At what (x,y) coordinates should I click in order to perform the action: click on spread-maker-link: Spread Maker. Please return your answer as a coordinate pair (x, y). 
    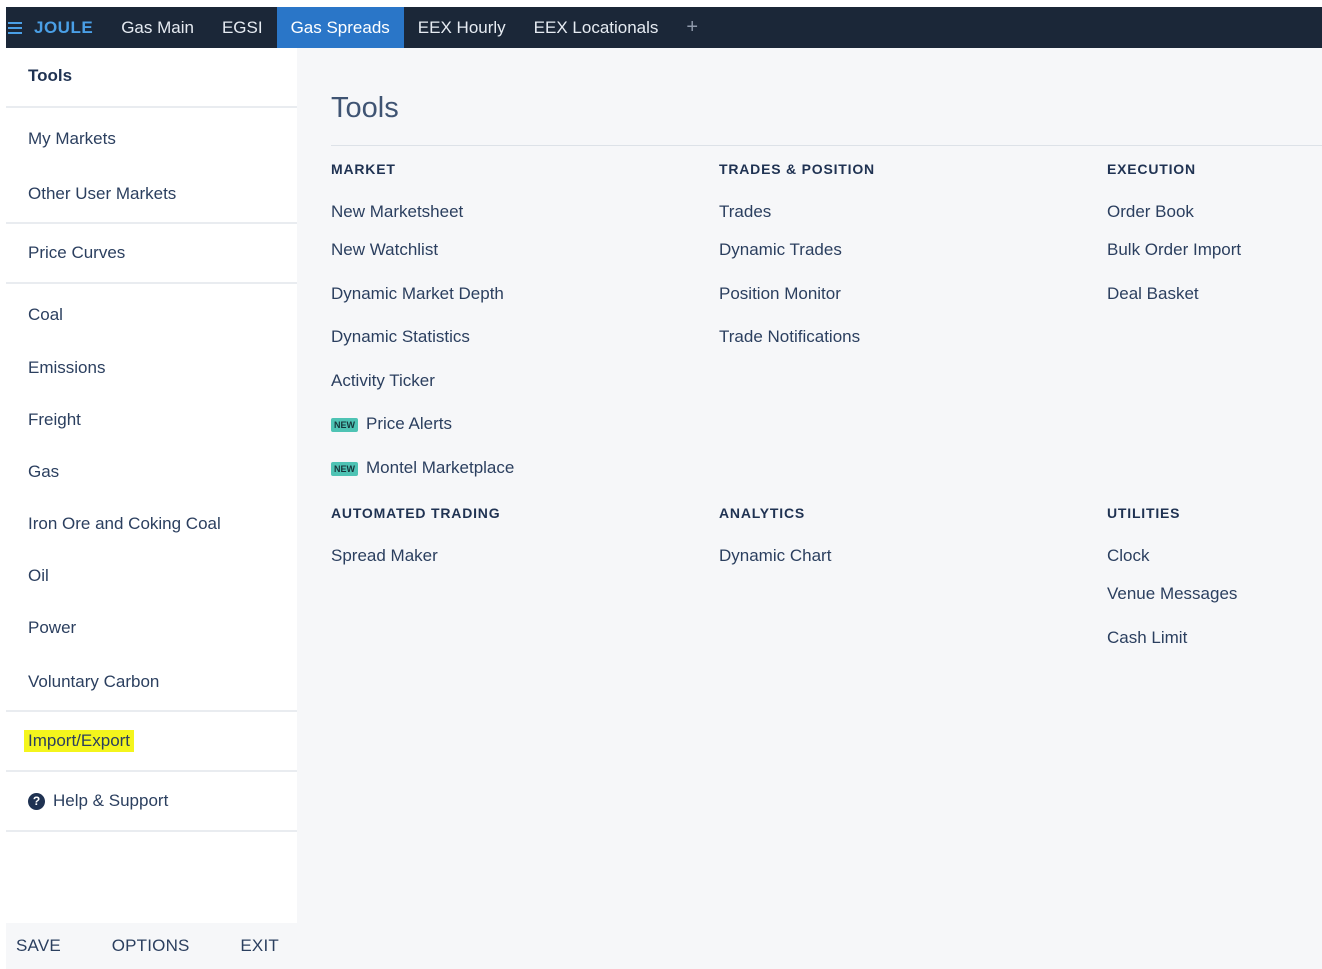
    Looking at the image, I should click on (511, 547).